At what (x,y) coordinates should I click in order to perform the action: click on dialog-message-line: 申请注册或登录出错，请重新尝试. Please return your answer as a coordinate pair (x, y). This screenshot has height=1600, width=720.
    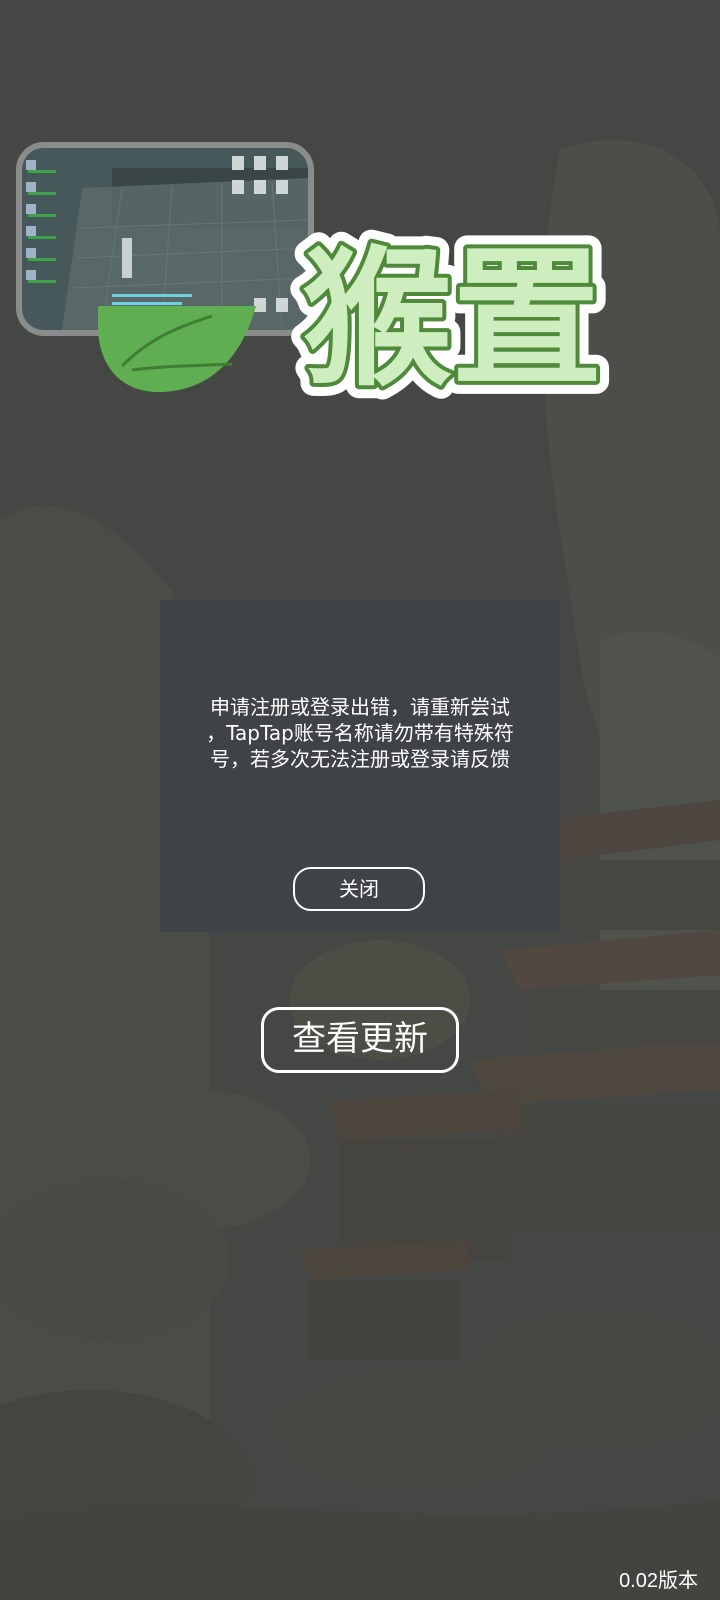
    Looking at the image, I should click on (360, 707).